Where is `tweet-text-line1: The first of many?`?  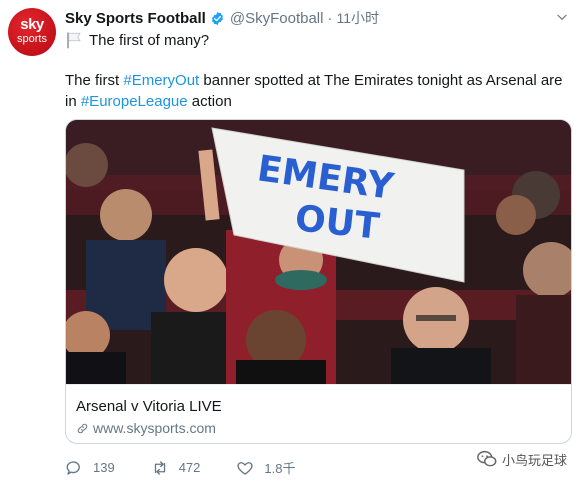 tweet-text-line1: The first of many? is located at coordinates (137, 40).